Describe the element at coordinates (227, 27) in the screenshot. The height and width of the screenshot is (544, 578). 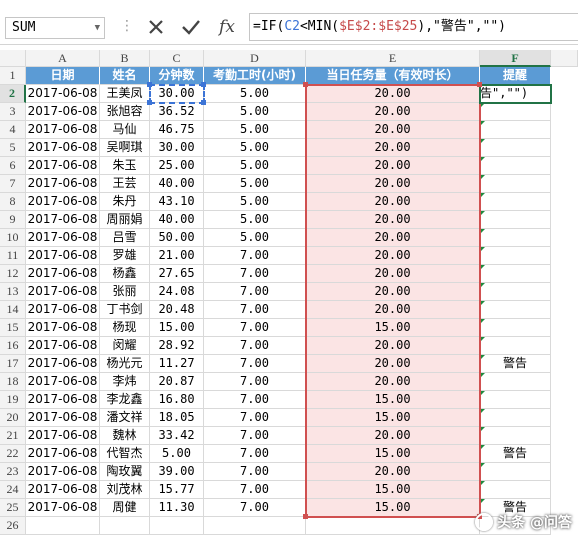
I see `insert-function-button: fx` at that location.